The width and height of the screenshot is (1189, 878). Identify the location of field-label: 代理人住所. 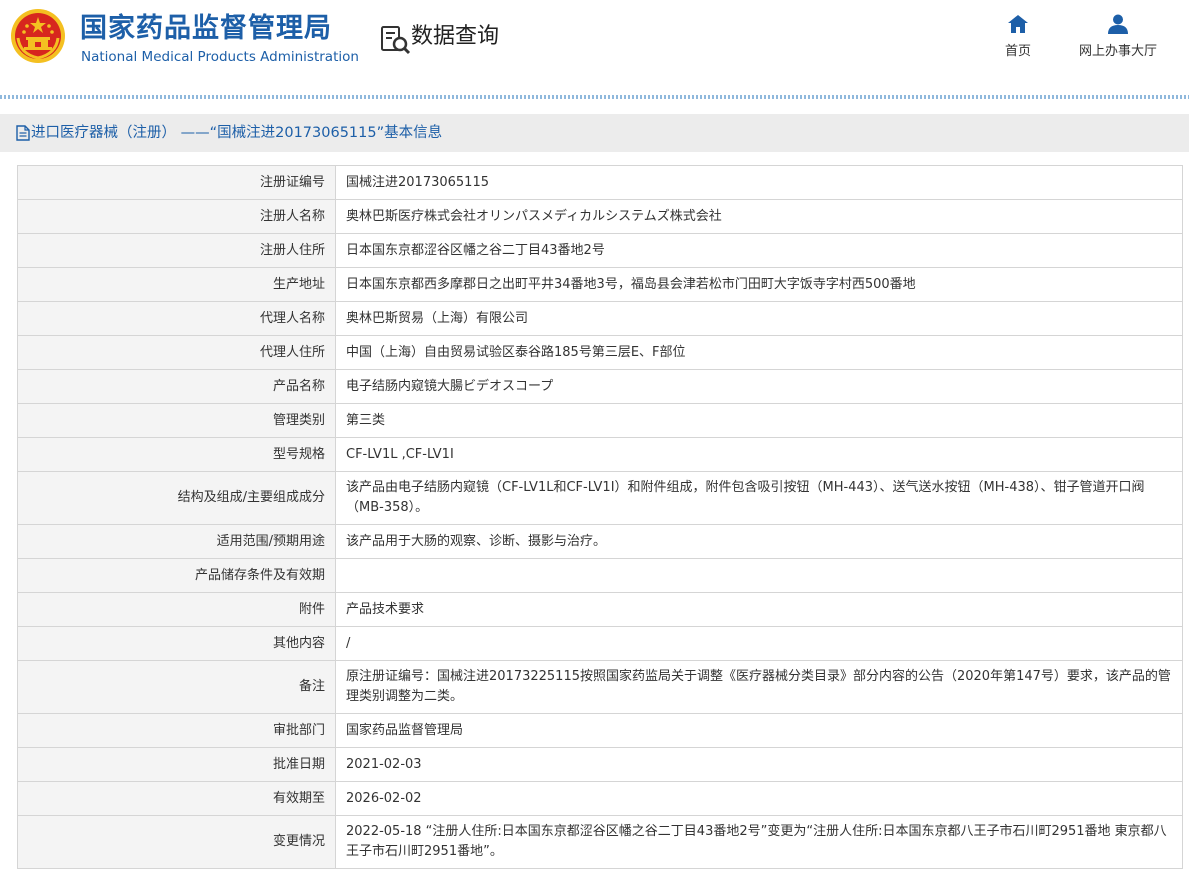
(176, 352).